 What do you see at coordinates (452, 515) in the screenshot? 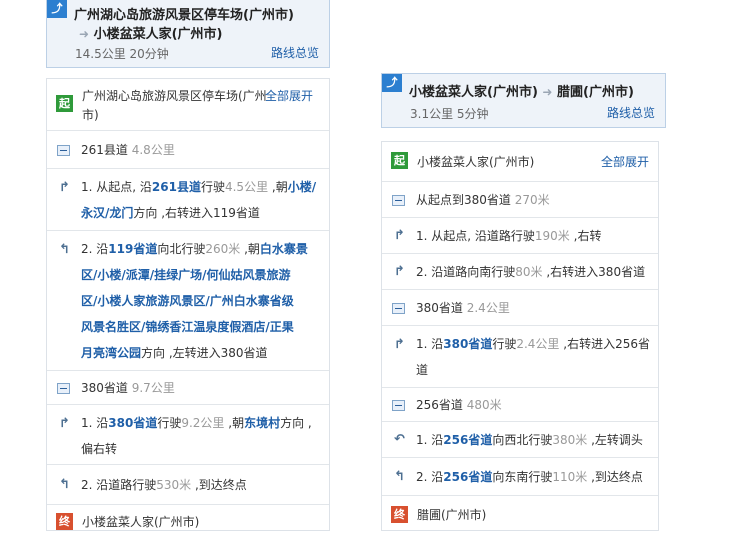
I see `end-name: 腊圃(广州市)` at bounding box center [452, 515].